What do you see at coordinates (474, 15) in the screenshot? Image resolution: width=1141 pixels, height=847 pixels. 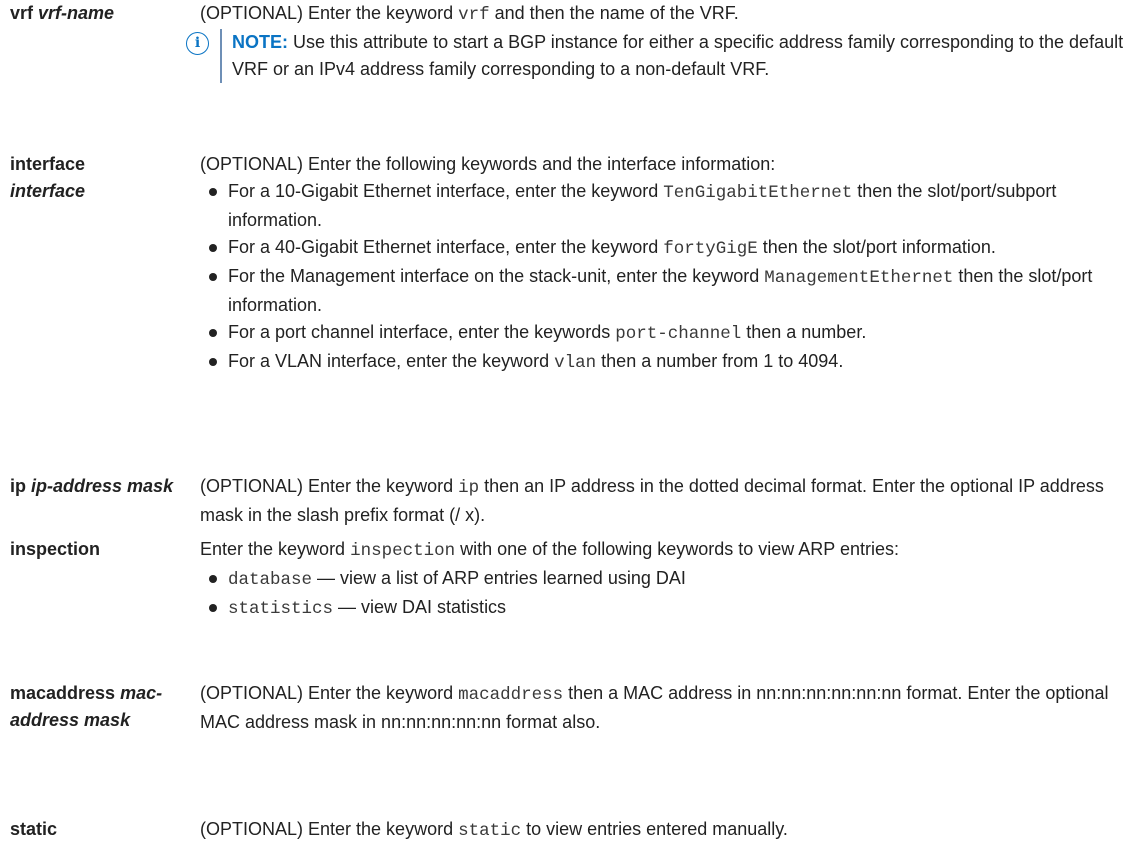 I see `desc-code: vrf` at bounding box center [474, 15].